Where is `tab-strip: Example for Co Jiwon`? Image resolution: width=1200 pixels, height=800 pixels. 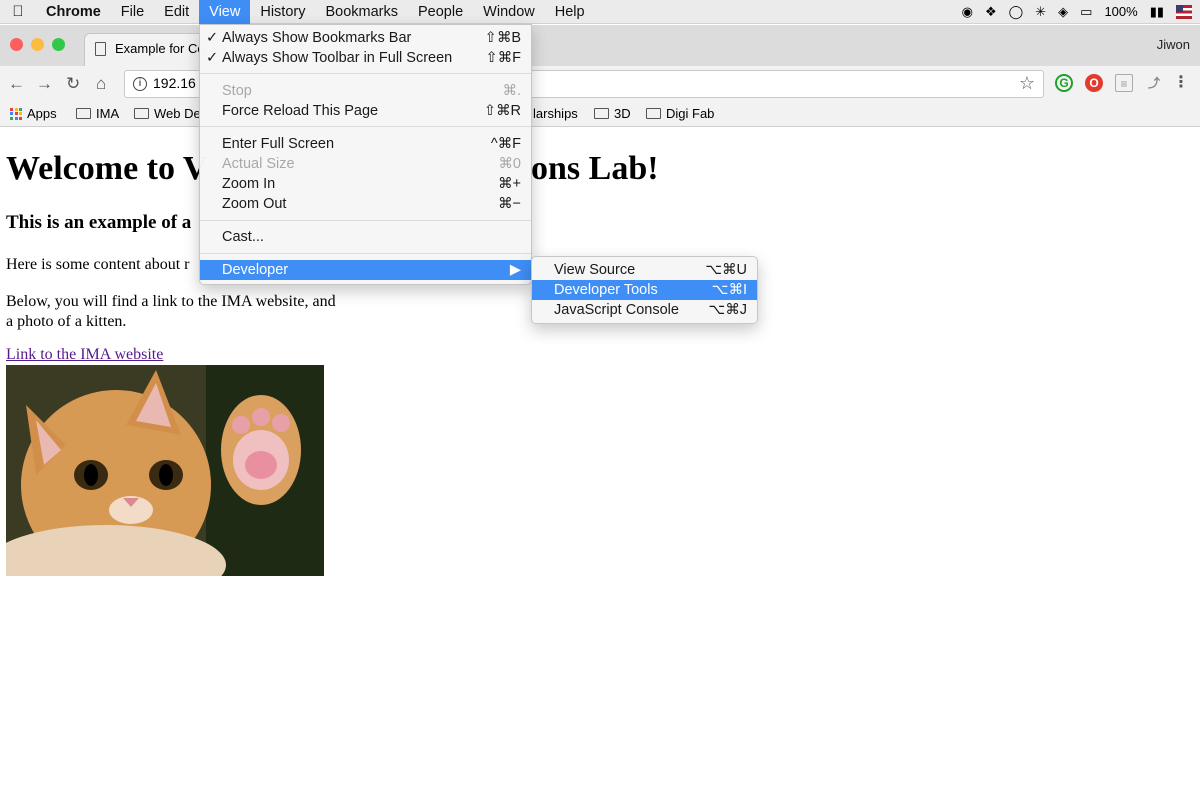 tab-strip: Example for Co Jiwon is located at coordinates (600, 45).